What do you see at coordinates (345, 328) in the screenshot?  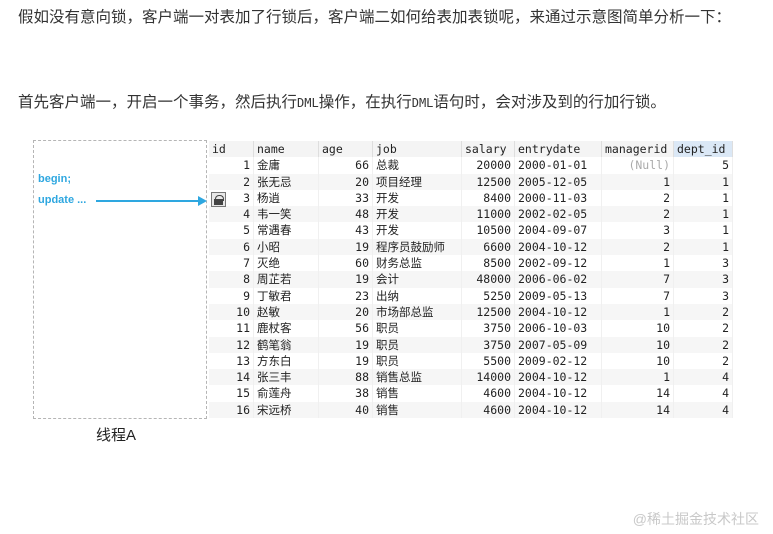 I see `cell-age: 56` at bounding box center [345, 328].